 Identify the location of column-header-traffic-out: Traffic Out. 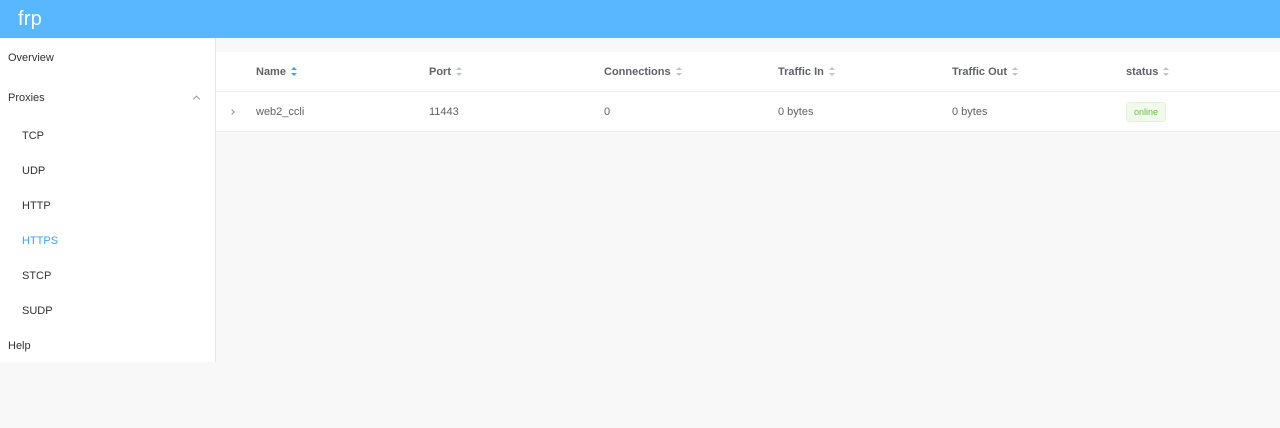
(985, 71).